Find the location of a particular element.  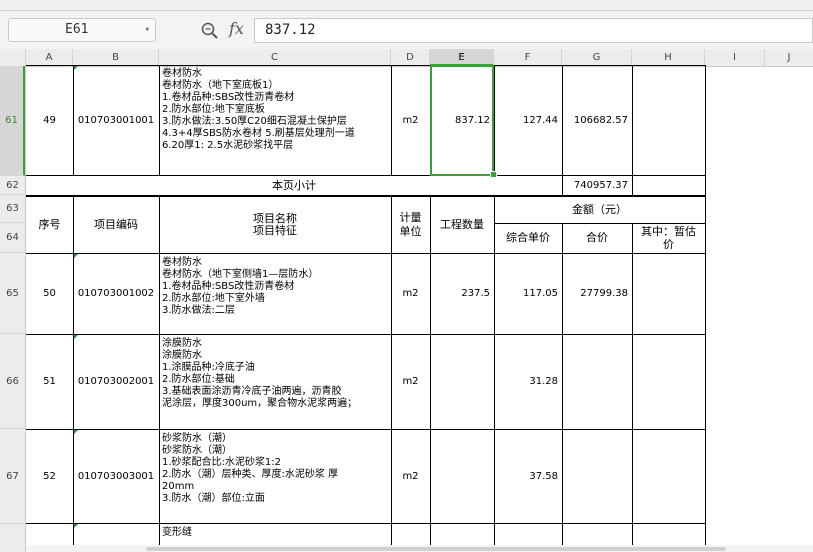

cell-g65: 27799.38 is located at coordinates (597, 294).